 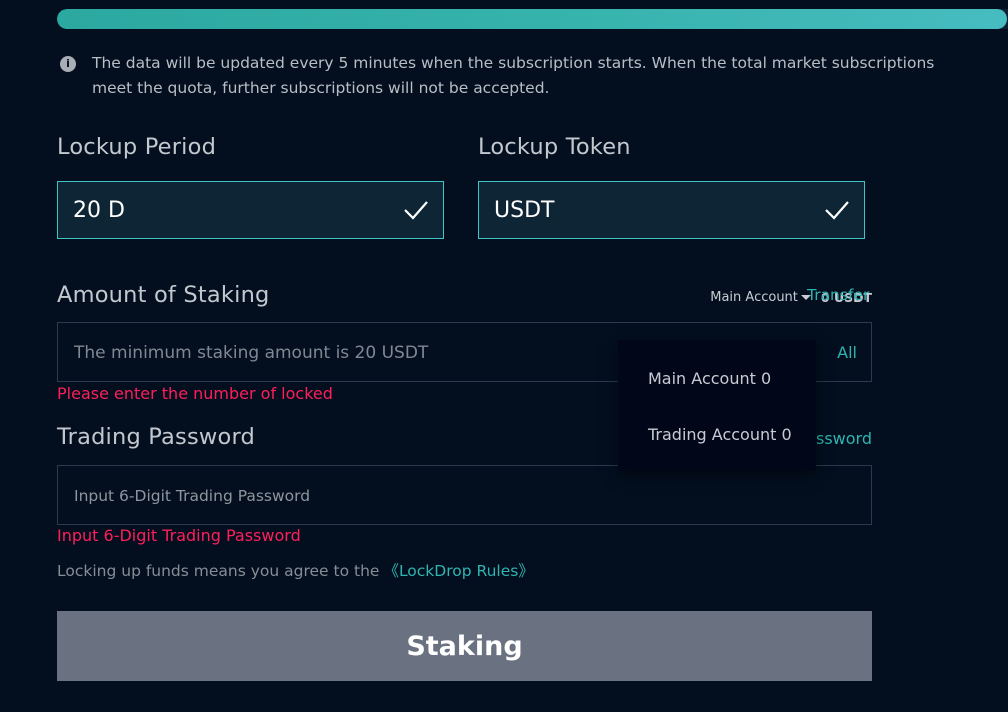 I want to click on transfer-link: Transfer, so click(x=838, y=295).